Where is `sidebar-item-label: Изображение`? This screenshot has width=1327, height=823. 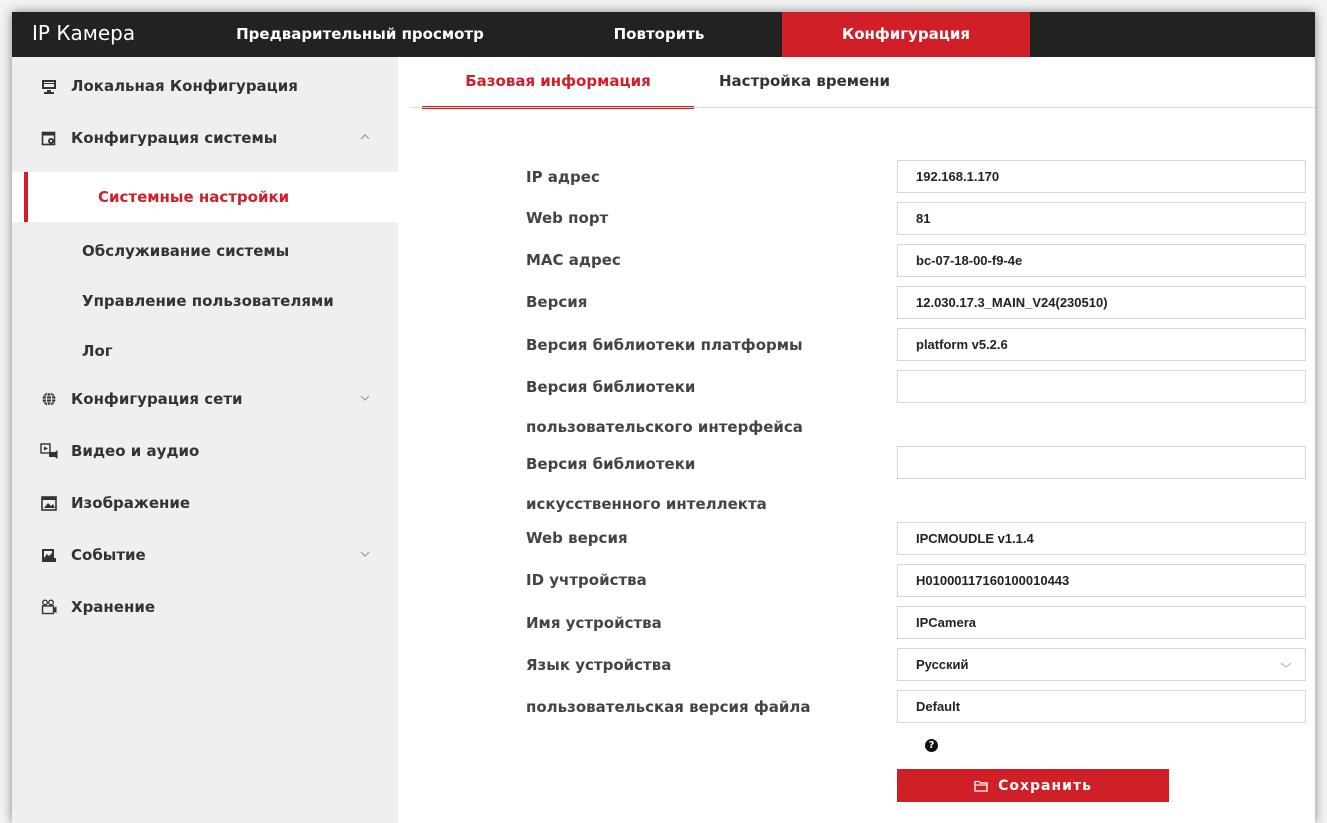 sidebar-item-label: Изображение is located at coordinates (131, 503).